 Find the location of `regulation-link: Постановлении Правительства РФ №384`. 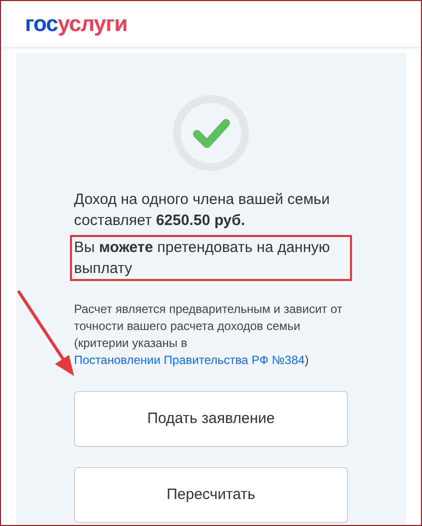

regulation-link: Постановлении Правительства РФ №384 is located at coordinates (189, 360).